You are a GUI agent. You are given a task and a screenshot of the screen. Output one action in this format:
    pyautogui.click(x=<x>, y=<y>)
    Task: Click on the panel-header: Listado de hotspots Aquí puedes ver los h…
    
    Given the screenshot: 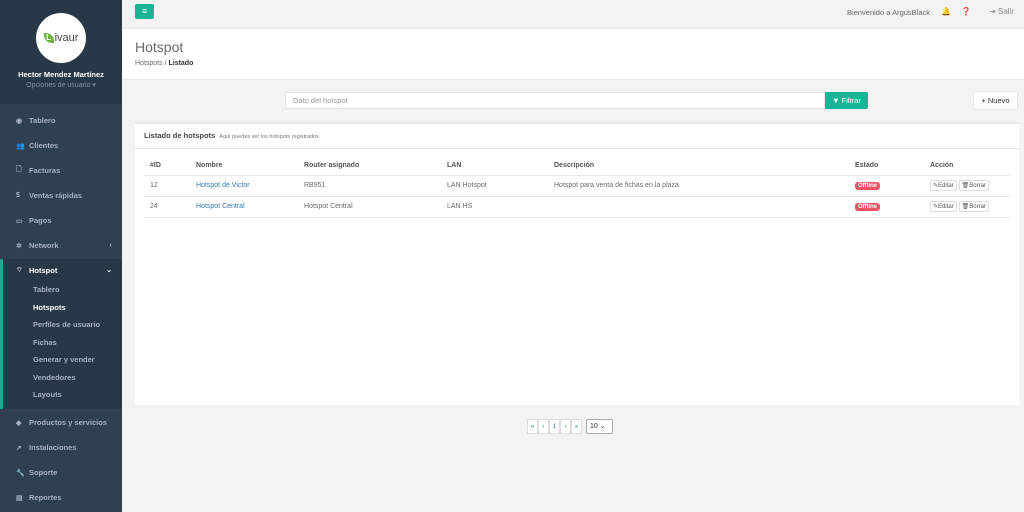 What is the action you would take?
    pyautogui.click(x=577, y=136)
    